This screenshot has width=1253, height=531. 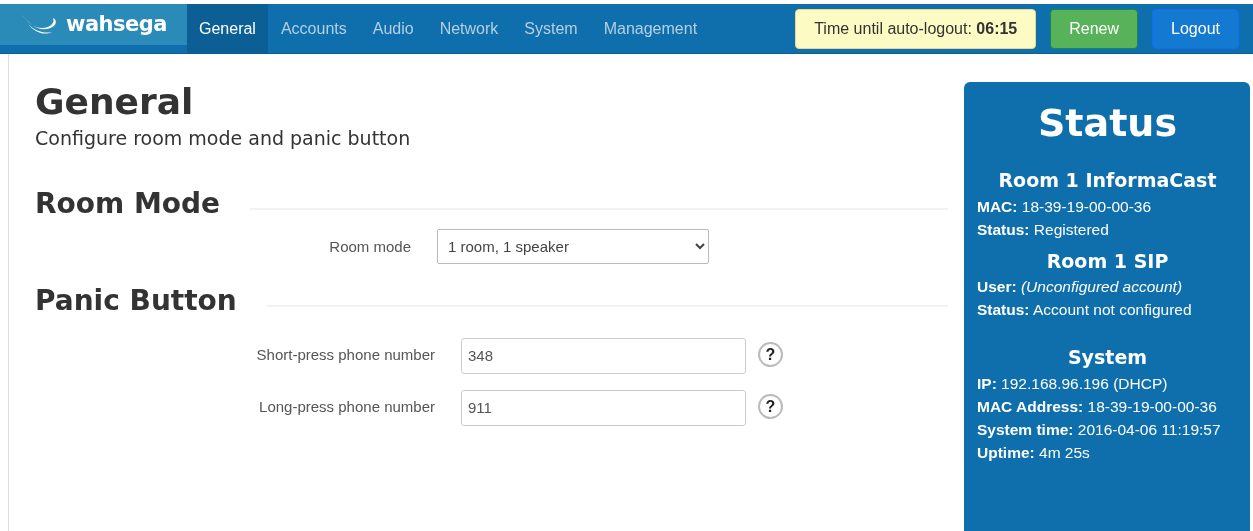 I want to click on status-title: Status, so click(x=1107, y=123).